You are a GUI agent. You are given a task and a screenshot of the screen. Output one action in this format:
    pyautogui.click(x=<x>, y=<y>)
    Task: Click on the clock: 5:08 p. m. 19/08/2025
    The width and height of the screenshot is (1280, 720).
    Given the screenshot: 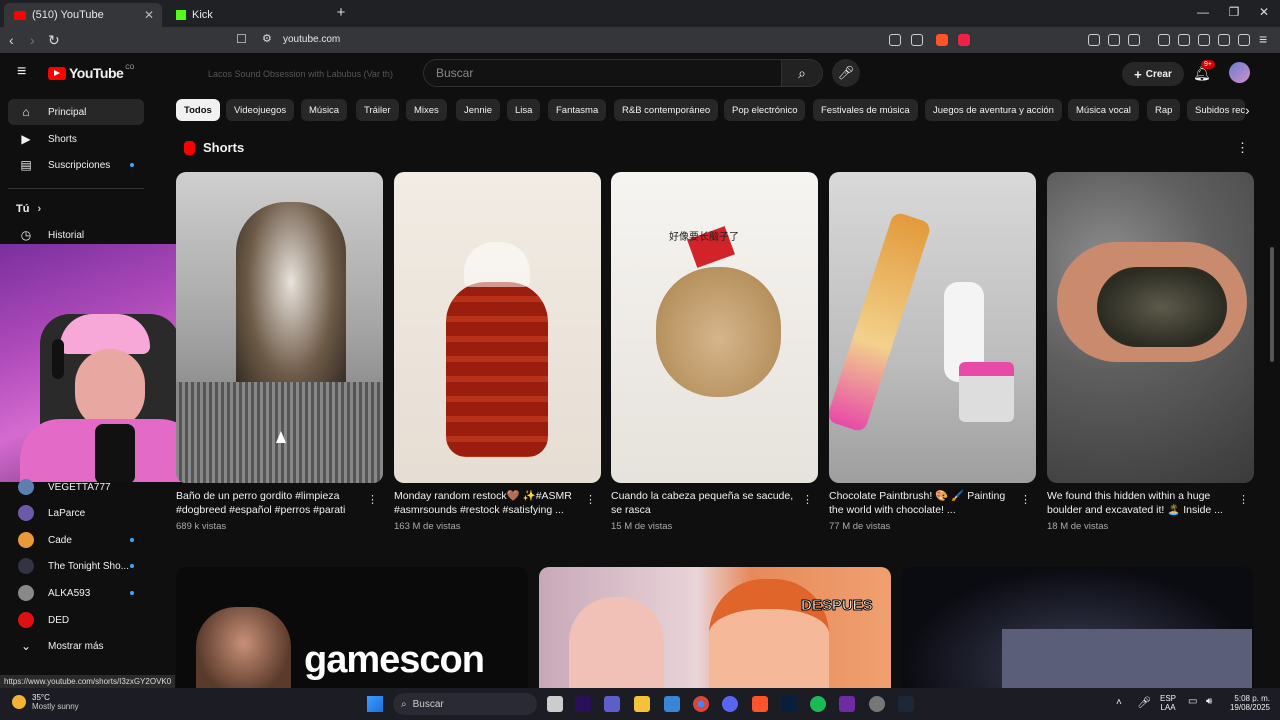 What is the action you would take?
    pyautogui.click(x=1247, y=703)
    